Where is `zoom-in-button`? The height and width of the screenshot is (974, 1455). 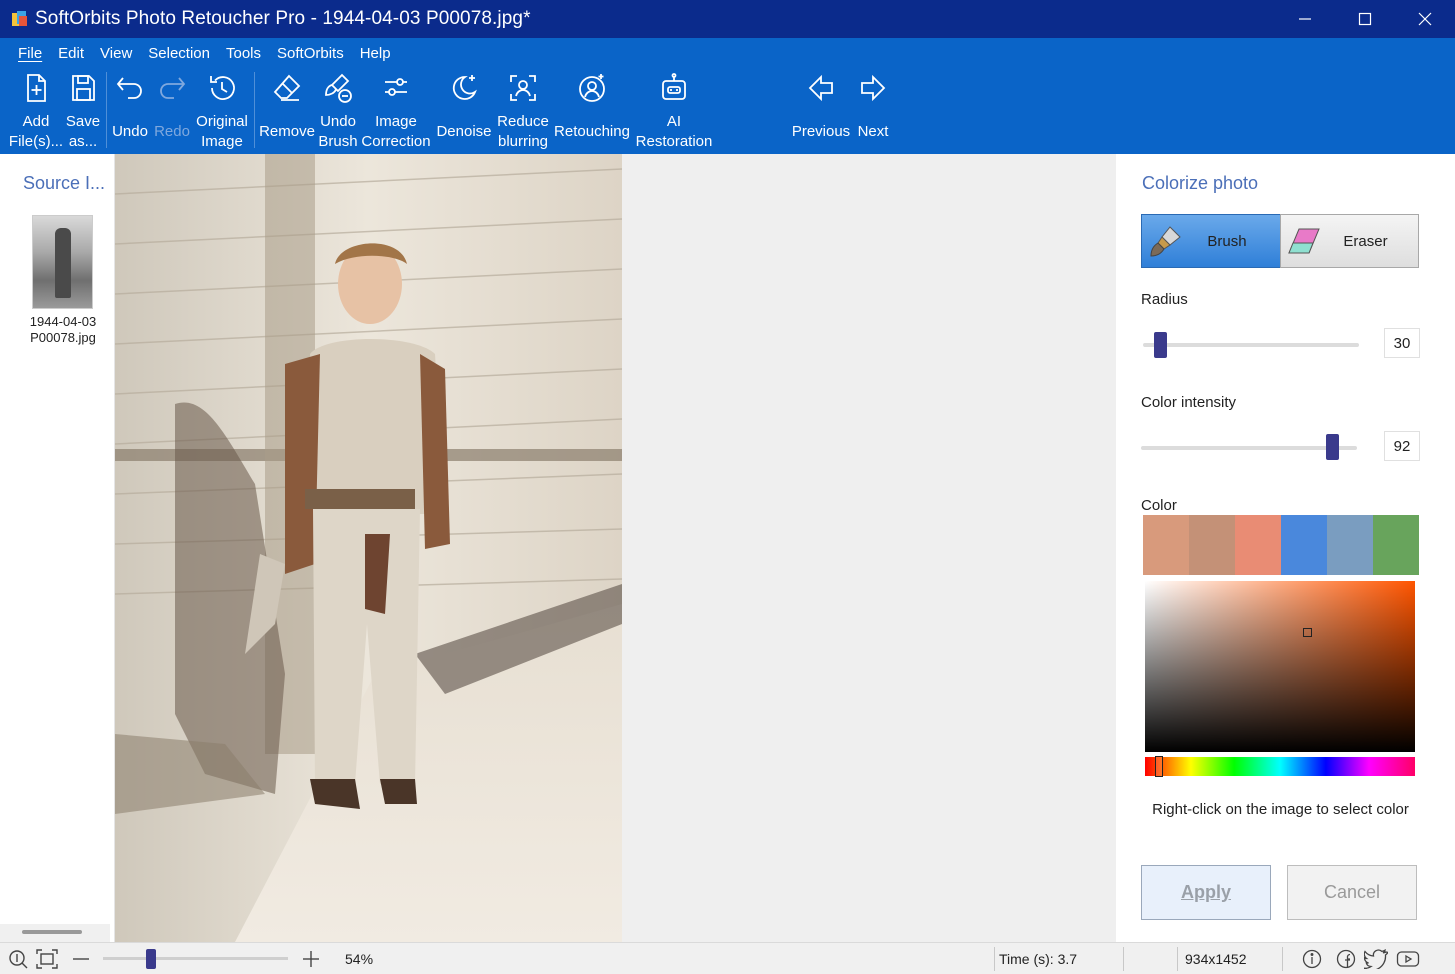 zoom-in-button is located at coordinates (311, 958).